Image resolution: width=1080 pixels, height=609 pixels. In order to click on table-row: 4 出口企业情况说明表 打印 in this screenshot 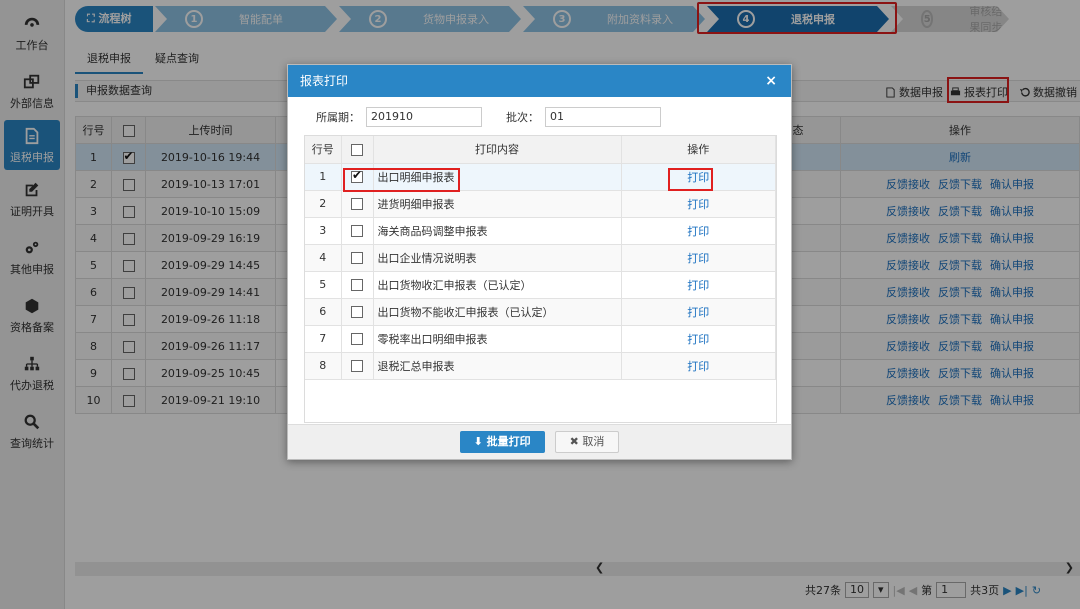, I will do `click(540, 258)`.